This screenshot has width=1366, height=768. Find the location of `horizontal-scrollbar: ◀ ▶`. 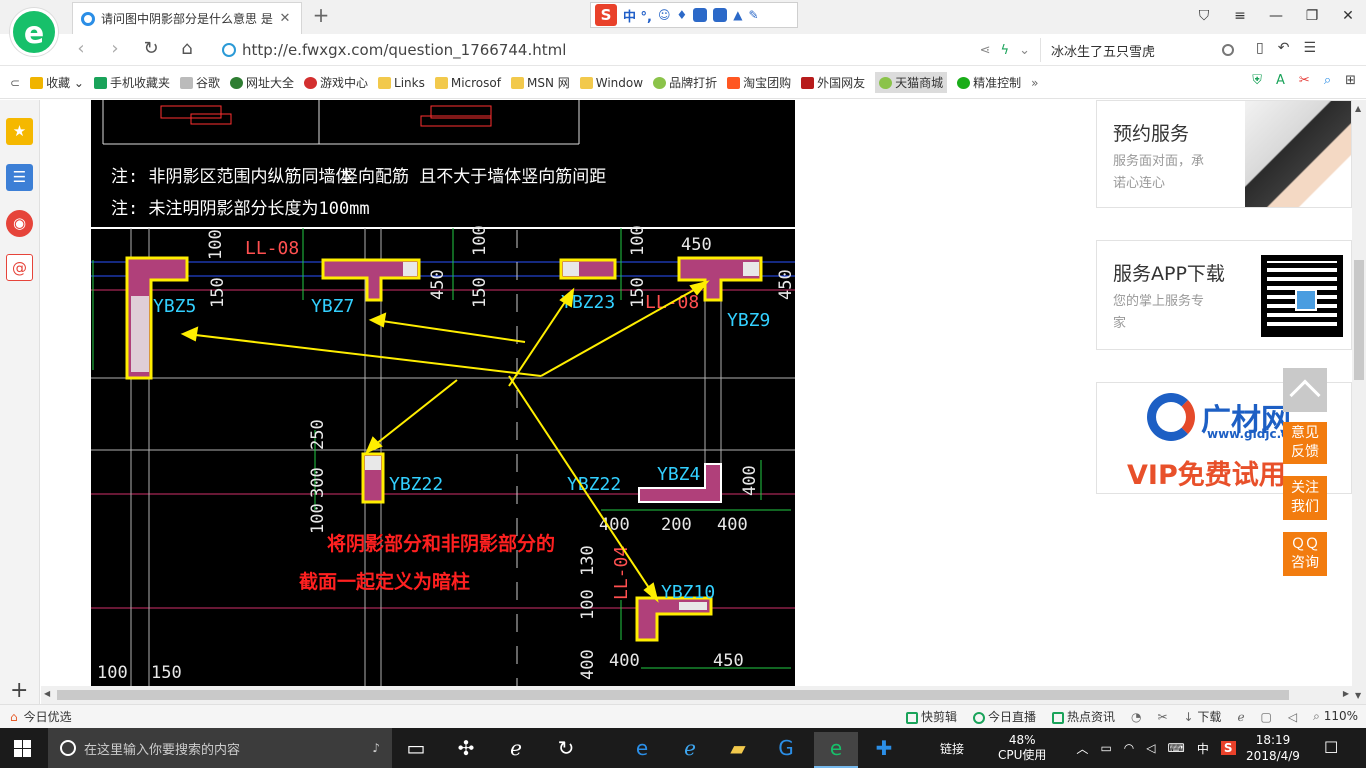

horizontal-scrollbar: ◀ ▶ is located at coordinates (696, 695).